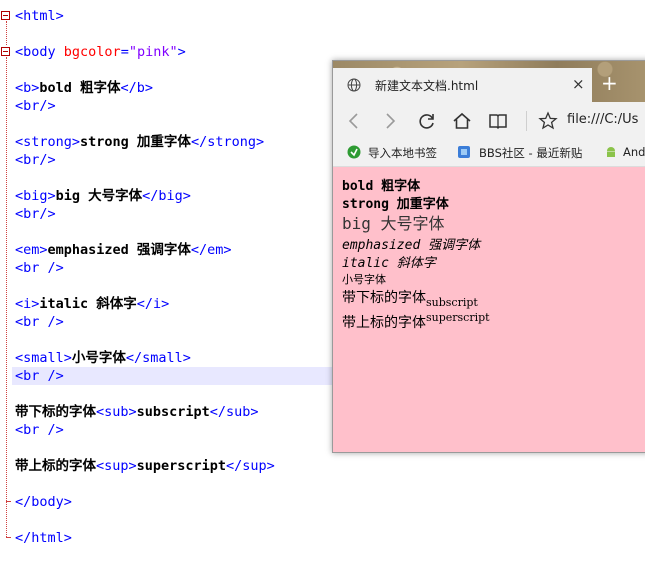 Image resolution: width=645 pixels, height=563 pixels. Describe the element at coordinates (250, 466) in the screenshot. I see `code-token-tag: </sup>` at that location.